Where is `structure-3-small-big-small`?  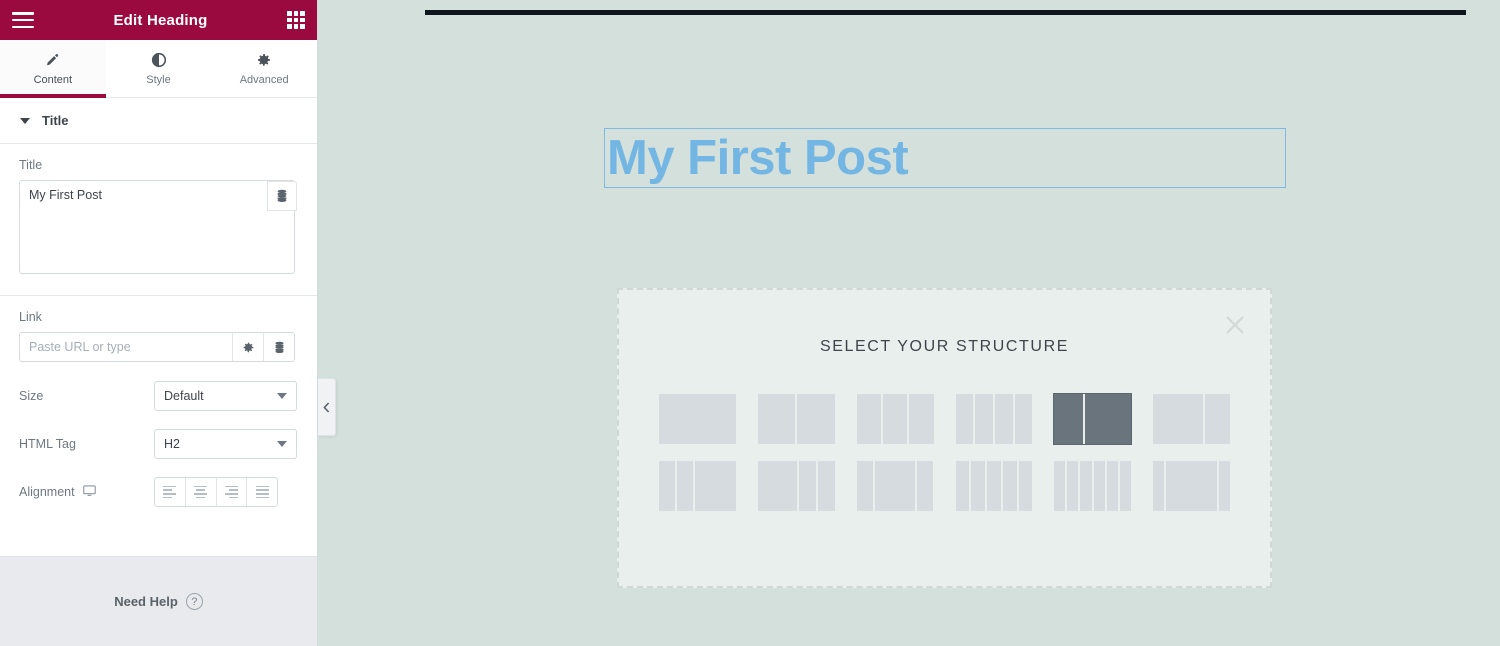
structure-3-small-big-small is located at coordinates (895, 486).